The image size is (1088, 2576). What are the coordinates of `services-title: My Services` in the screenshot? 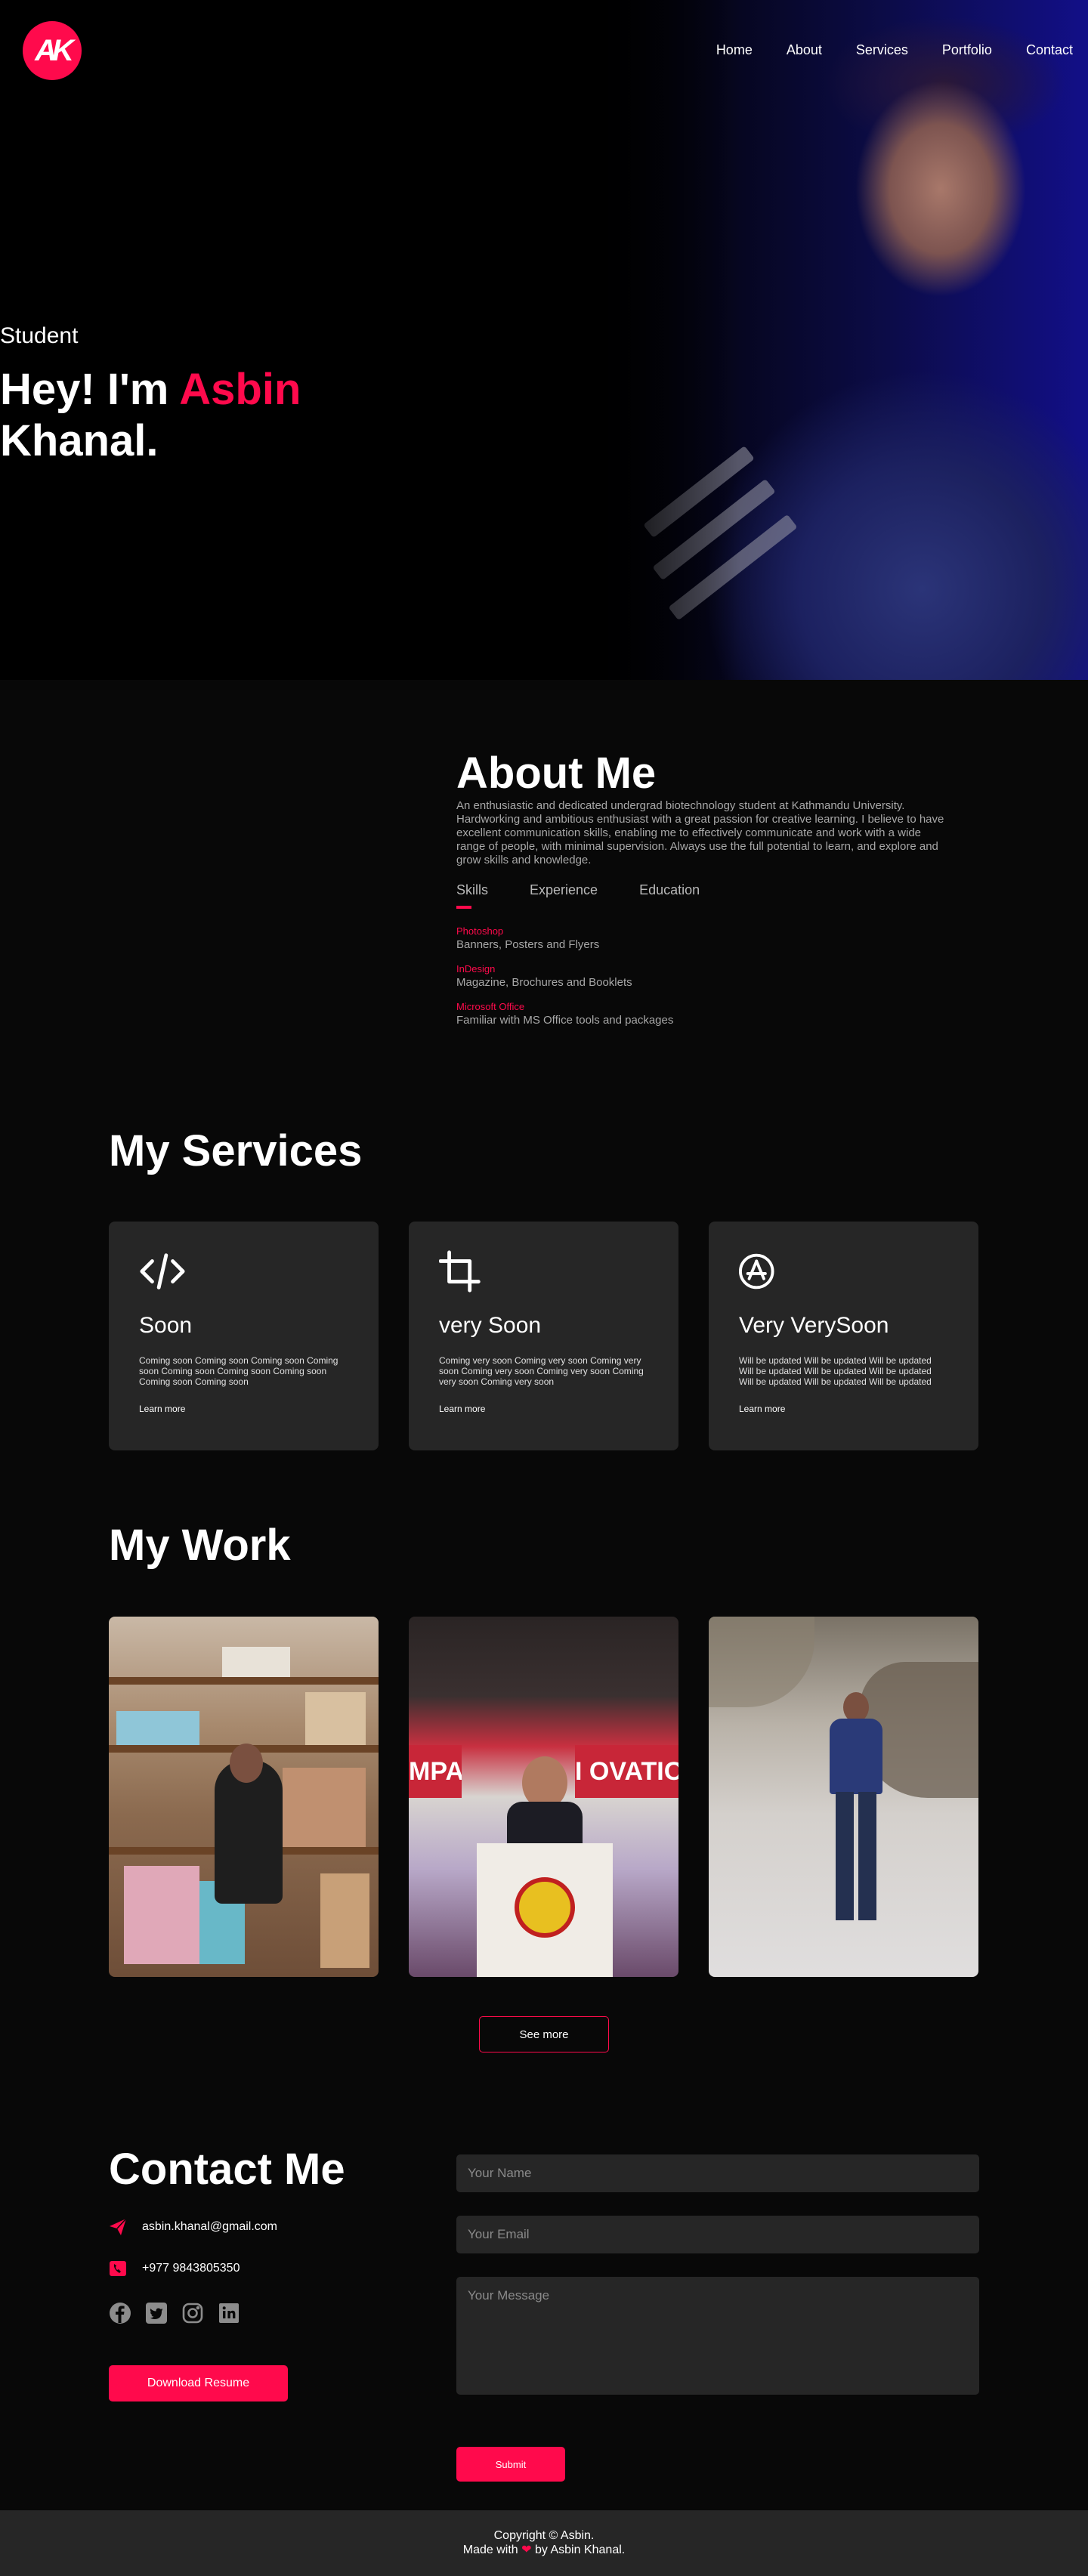 It's located at (236, 1150).